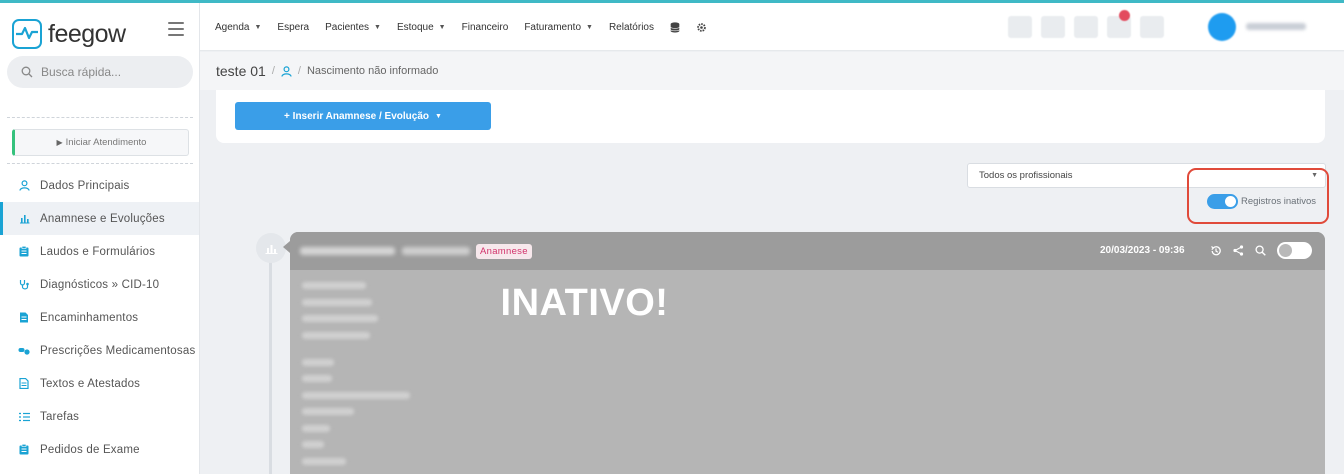 This screenshot has width=1344, height=474. I want to click on brand-name: feegow, so click(87, 33).